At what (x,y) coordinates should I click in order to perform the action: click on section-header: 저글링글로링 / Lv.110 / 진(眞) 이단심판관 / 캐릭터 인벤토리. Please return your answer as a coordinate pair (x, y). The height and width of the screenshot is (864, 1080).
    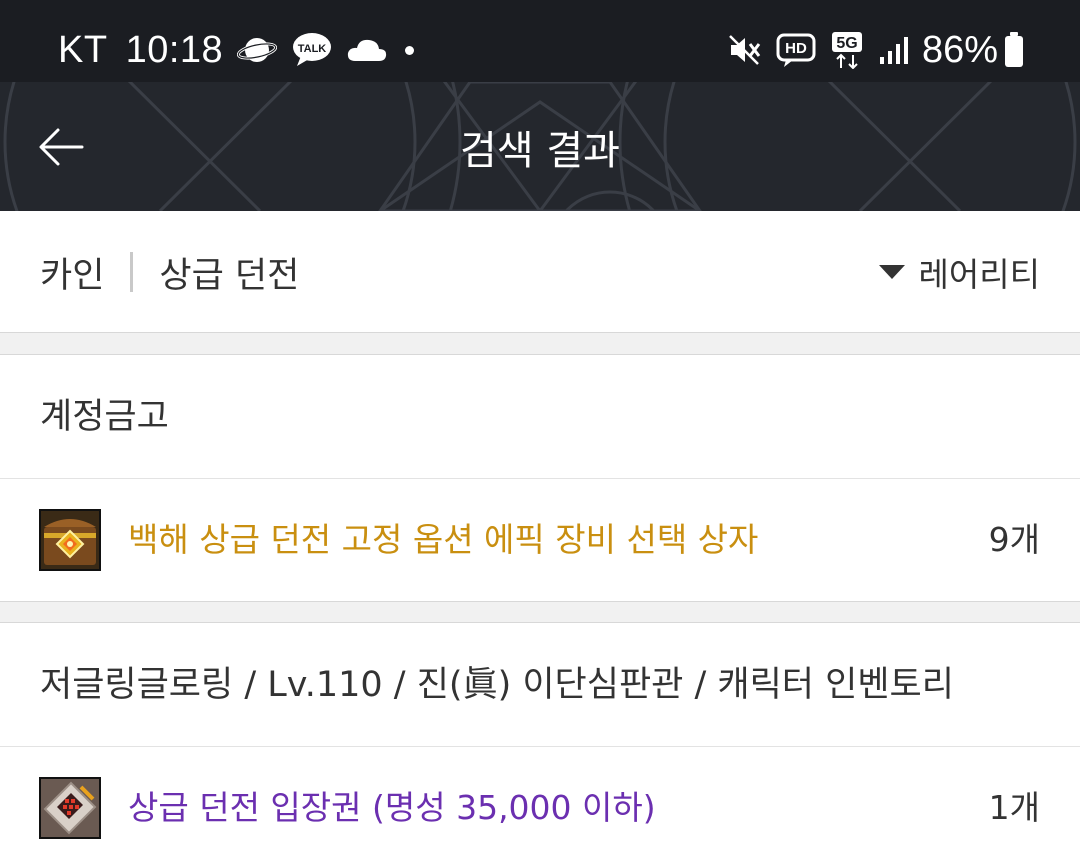
    Looking at the image, I should click on (540, 685).